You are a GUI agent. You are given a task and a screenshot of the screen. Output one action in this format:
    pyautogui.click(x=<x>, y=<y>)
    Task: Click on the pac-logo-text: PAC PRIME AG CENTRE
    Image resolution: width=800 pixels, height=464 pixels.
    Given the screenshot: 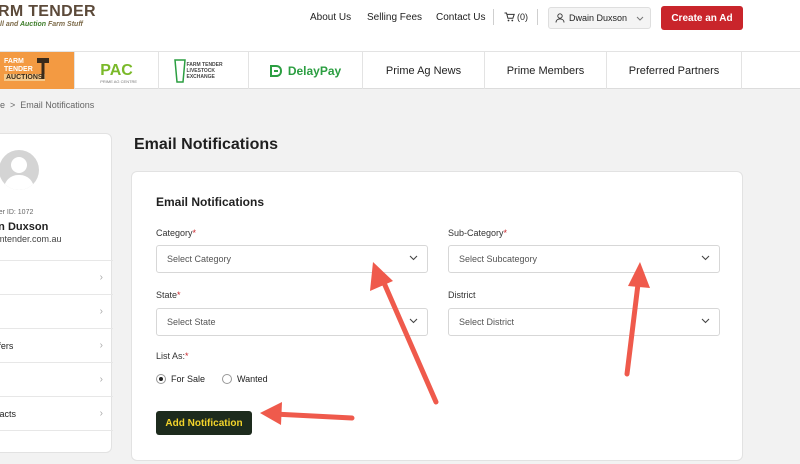 What is the action you would take?
    pyautogui.click(x=118, y=72)
    